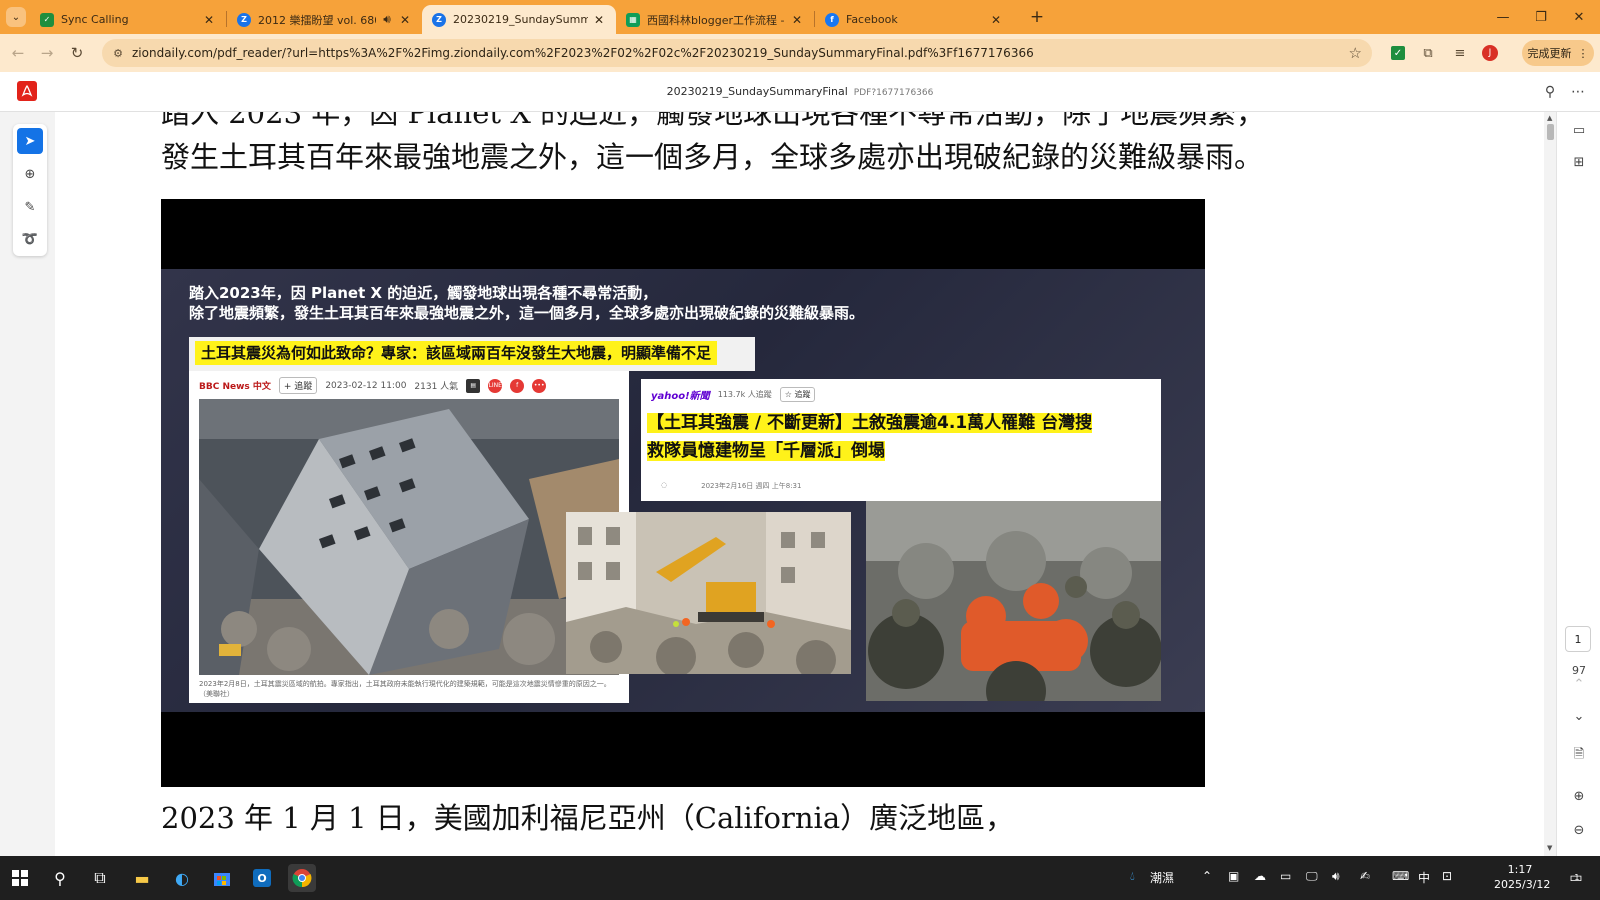  What do you see at coordinates (914, 19) in the screenshot?
I see `tab-facebook: f Facebook ✕` at bounding box center [914, 19].